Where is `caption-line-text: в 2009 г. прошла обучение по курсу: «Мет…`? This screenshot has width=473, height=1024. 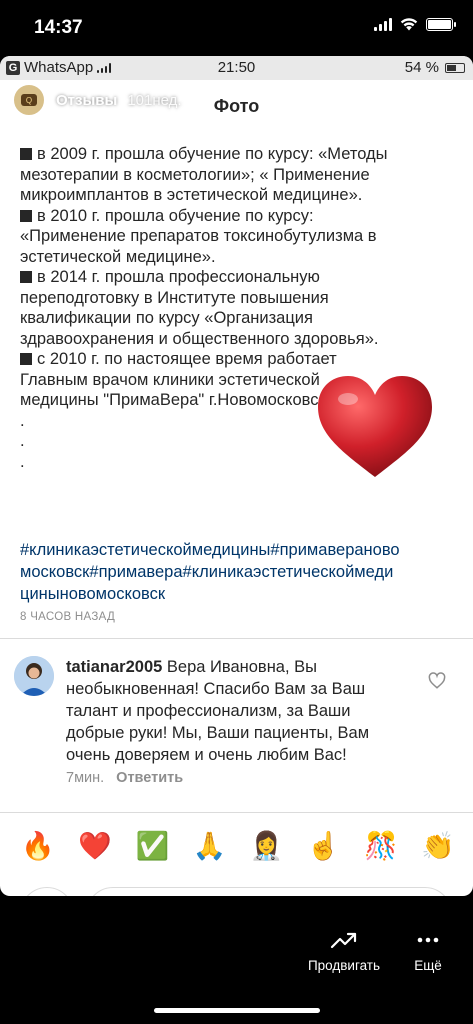
caption-line-text: в 2009 г. прошла обучение по курсу: «Мет… is located at coordinates (212, 154).